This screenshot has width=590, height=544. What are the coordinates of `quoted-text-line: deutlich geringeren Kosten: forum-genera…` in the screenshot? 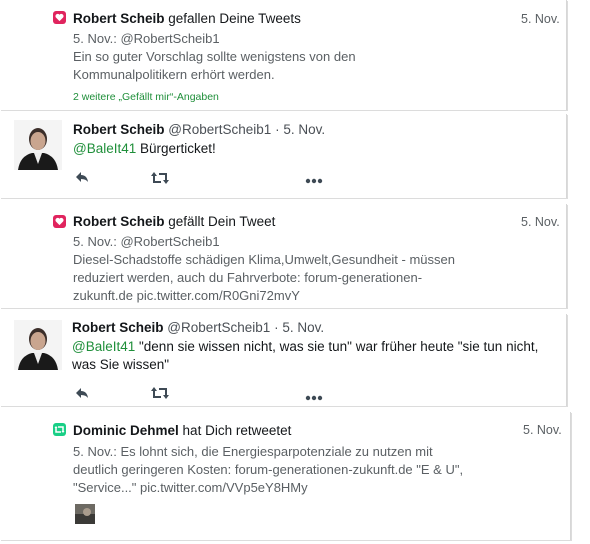 It's located at (268, 469).